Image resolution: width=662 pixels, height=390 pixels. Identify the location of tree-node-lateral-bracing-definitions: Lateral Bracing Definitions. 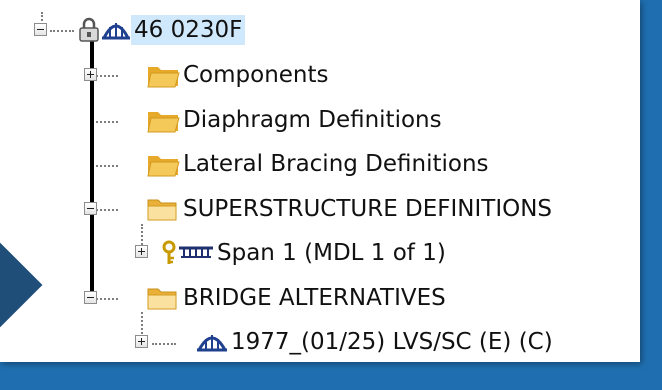
(319, 164).